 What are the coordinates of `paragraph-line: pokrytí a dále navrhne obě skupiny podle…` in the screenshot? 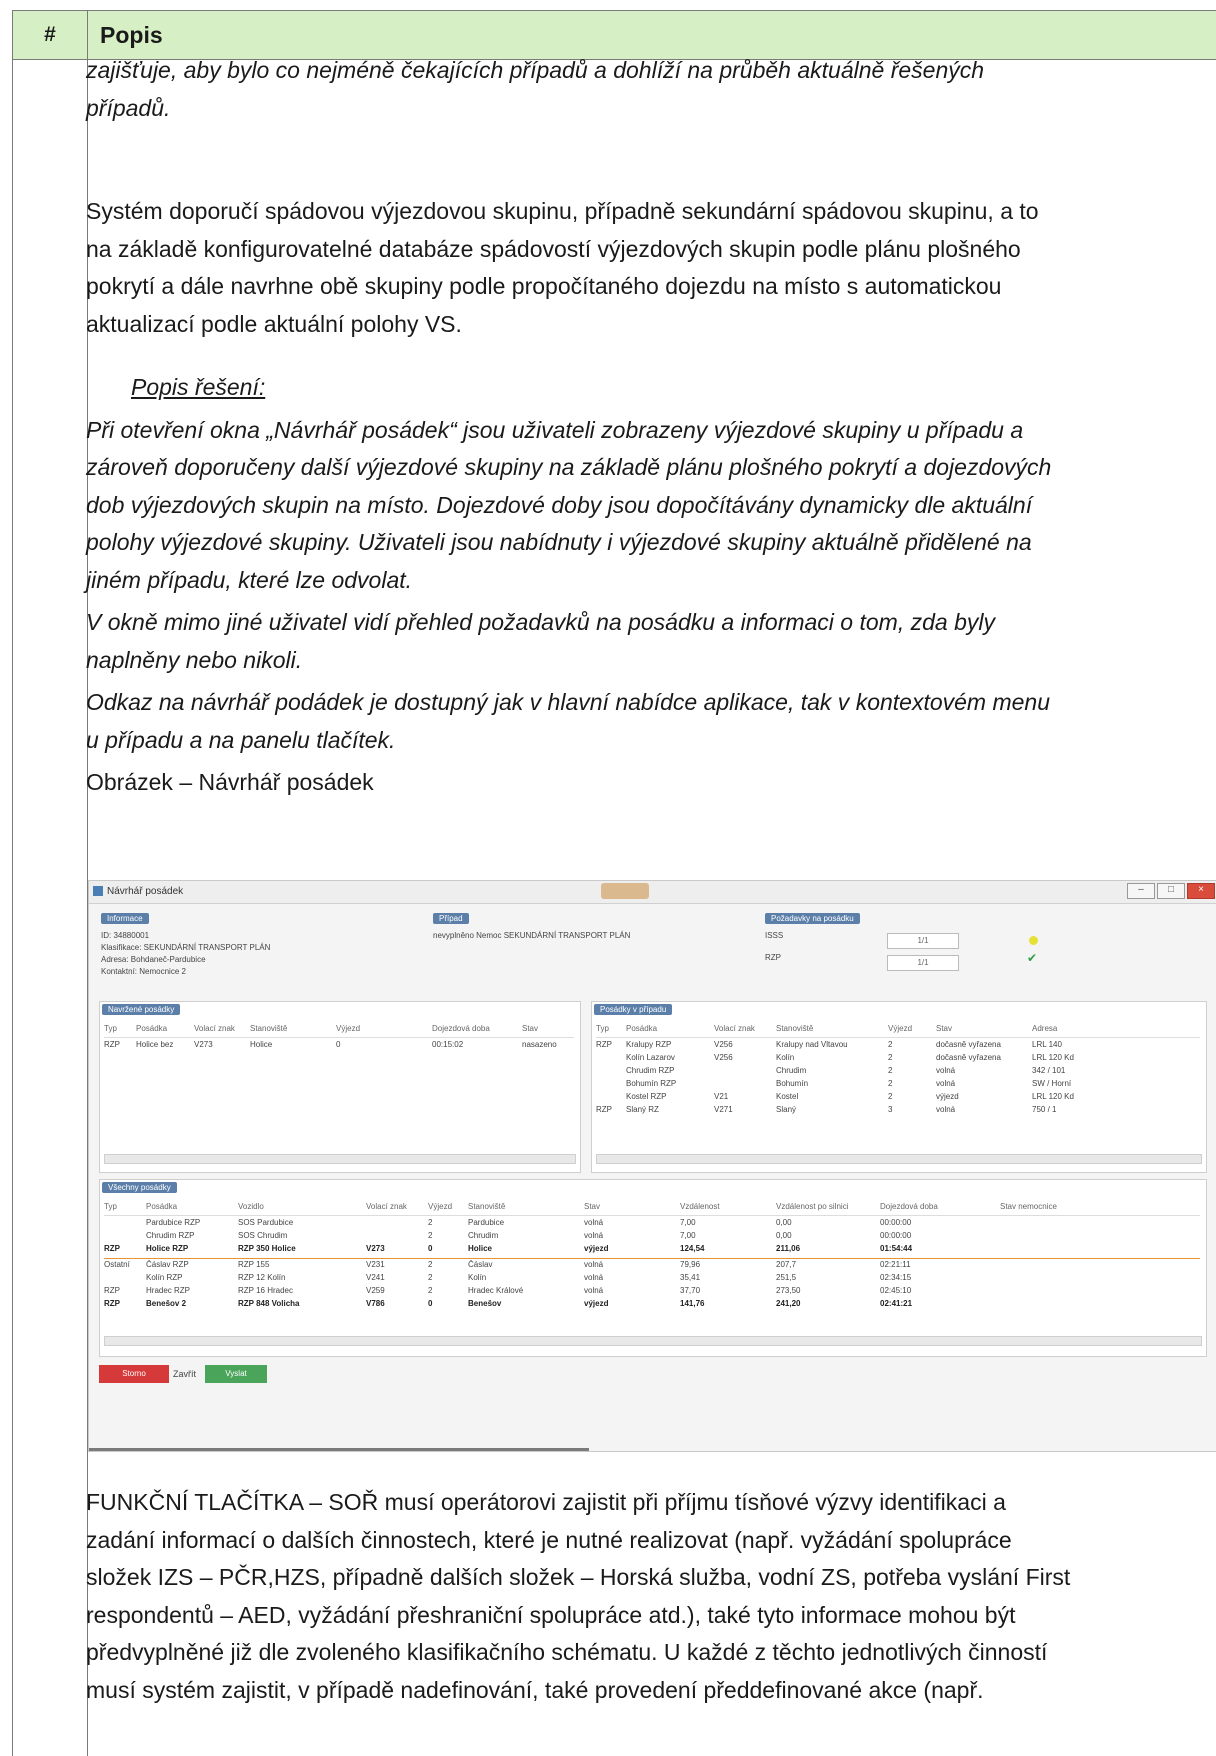 It's located at (544, 286).